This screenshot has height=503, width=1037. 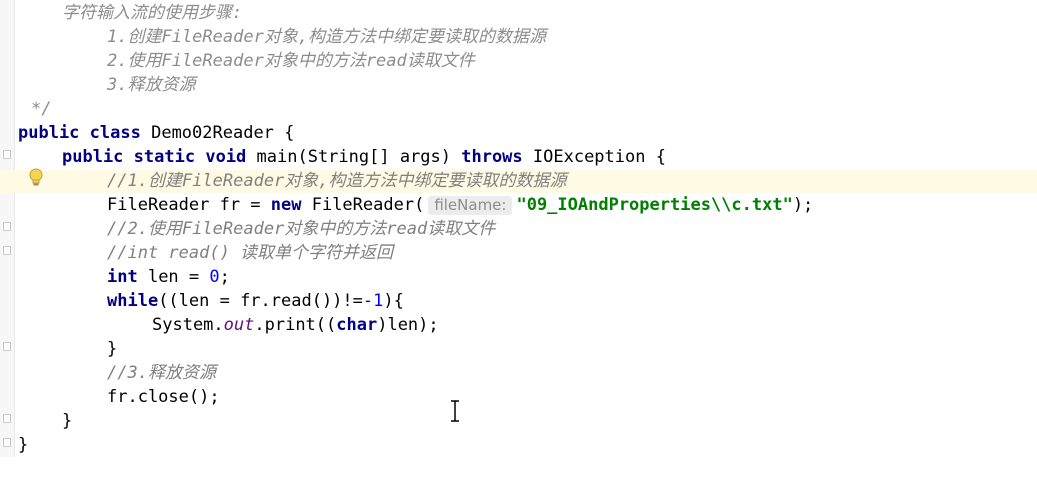 I want to click on code-text: FileReader(, so click(x=363, y=205).